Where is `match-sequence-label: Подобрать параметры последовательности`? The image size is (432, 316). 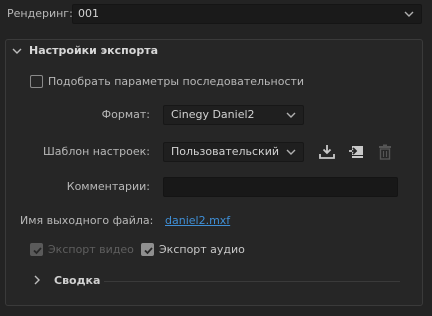
match-sequence-label: Подобрать параметры последовательности is located at coordinates (176, 81).